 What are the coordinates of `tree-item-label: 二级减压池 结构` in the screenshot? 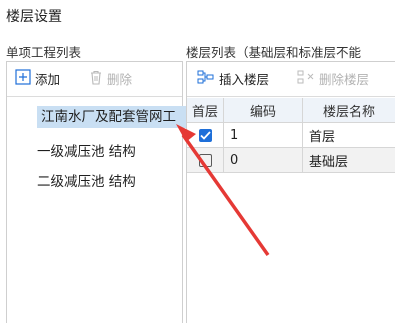 It's located at (86, 182).